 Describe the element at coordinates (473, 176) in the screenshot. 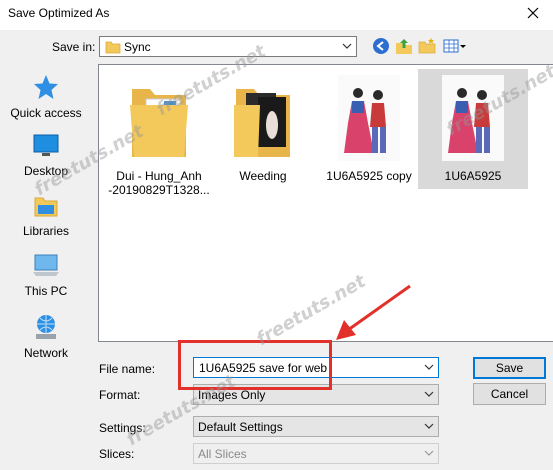

I see `file-name: 1U6A5925` at that location.